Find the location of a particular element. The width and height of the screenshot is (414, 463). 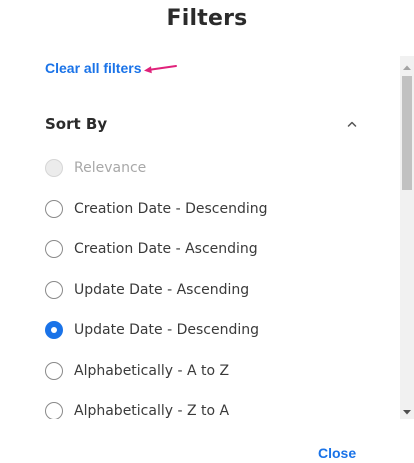

clear-all-filters-link: Clear all filters is located at coordinates (93, 68).